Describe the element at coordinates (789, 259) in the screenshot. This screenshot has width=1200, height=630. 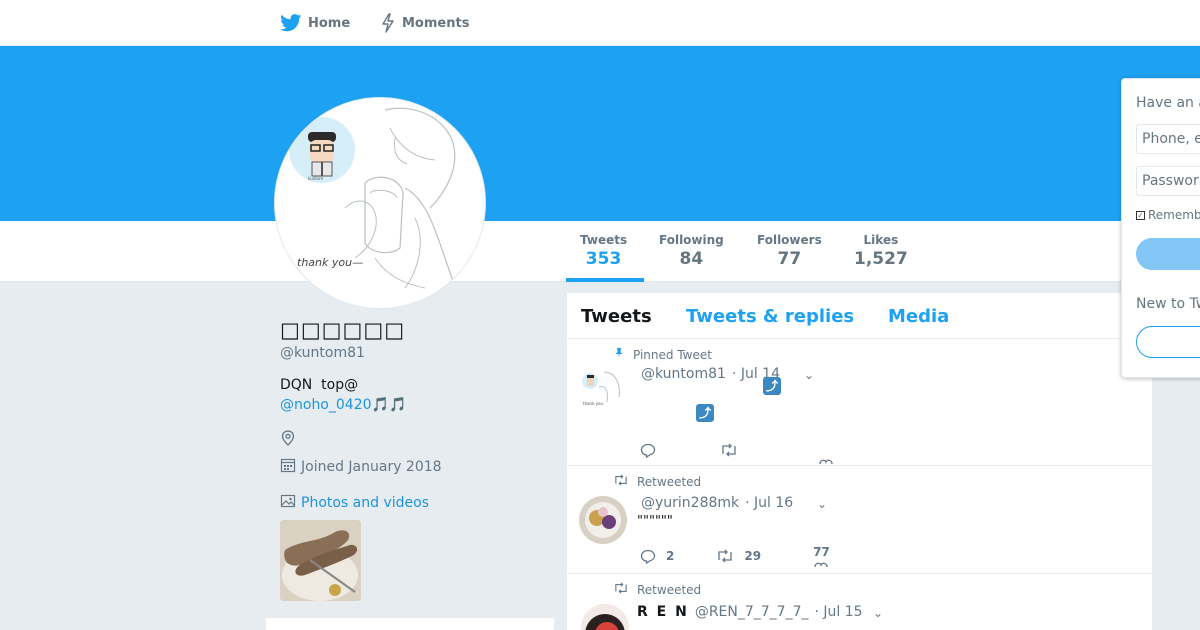
I see `stat-followers-value: 77` at that location.